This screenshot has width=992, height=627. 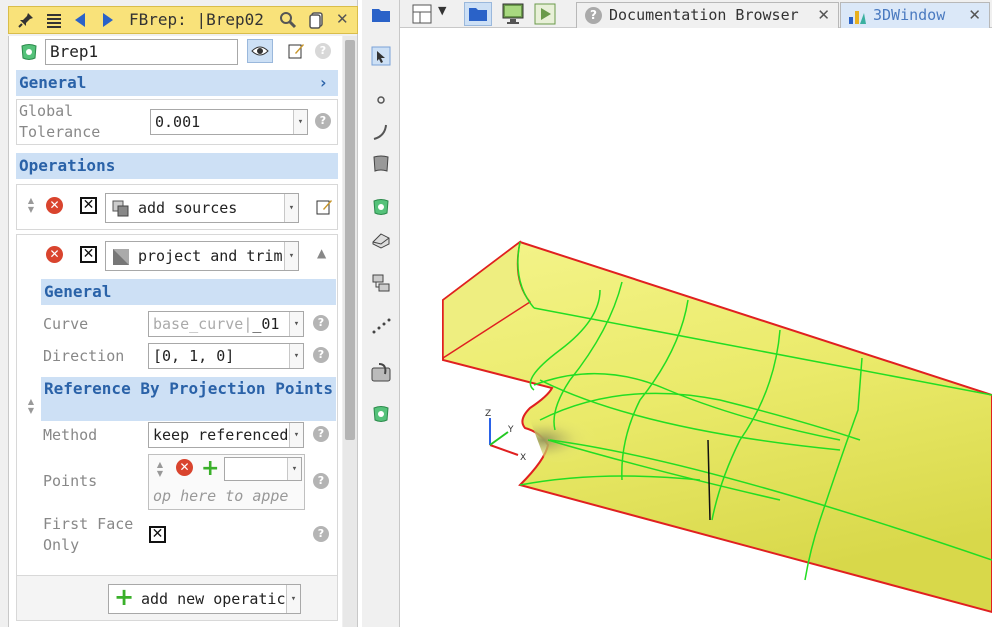 I want to click on panel-scrollbar, so click(x=350, y=331).